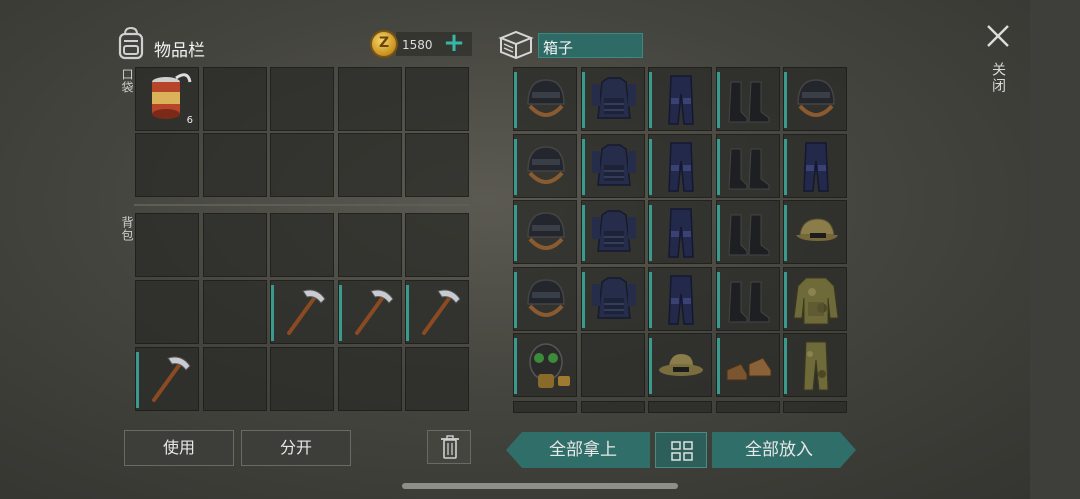 This screenshot has width=1080, height=499. I want to click on use-button: 使用, so click(179, 448).